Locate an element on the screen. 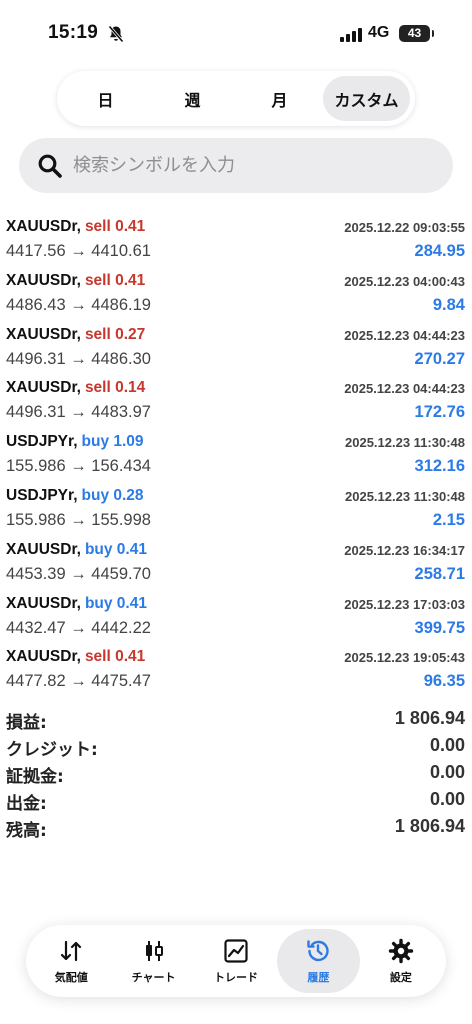 This screenshot has height=1024, width=472. trade-profit: 399.75 is located at coordinates (439, 627).